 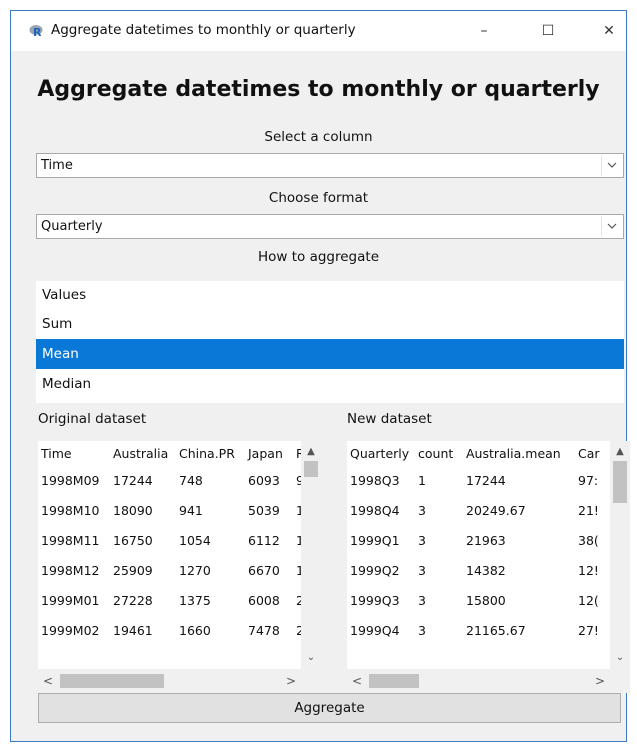 I want to click on format-select: Quarterly, so click(x=330, y=226).